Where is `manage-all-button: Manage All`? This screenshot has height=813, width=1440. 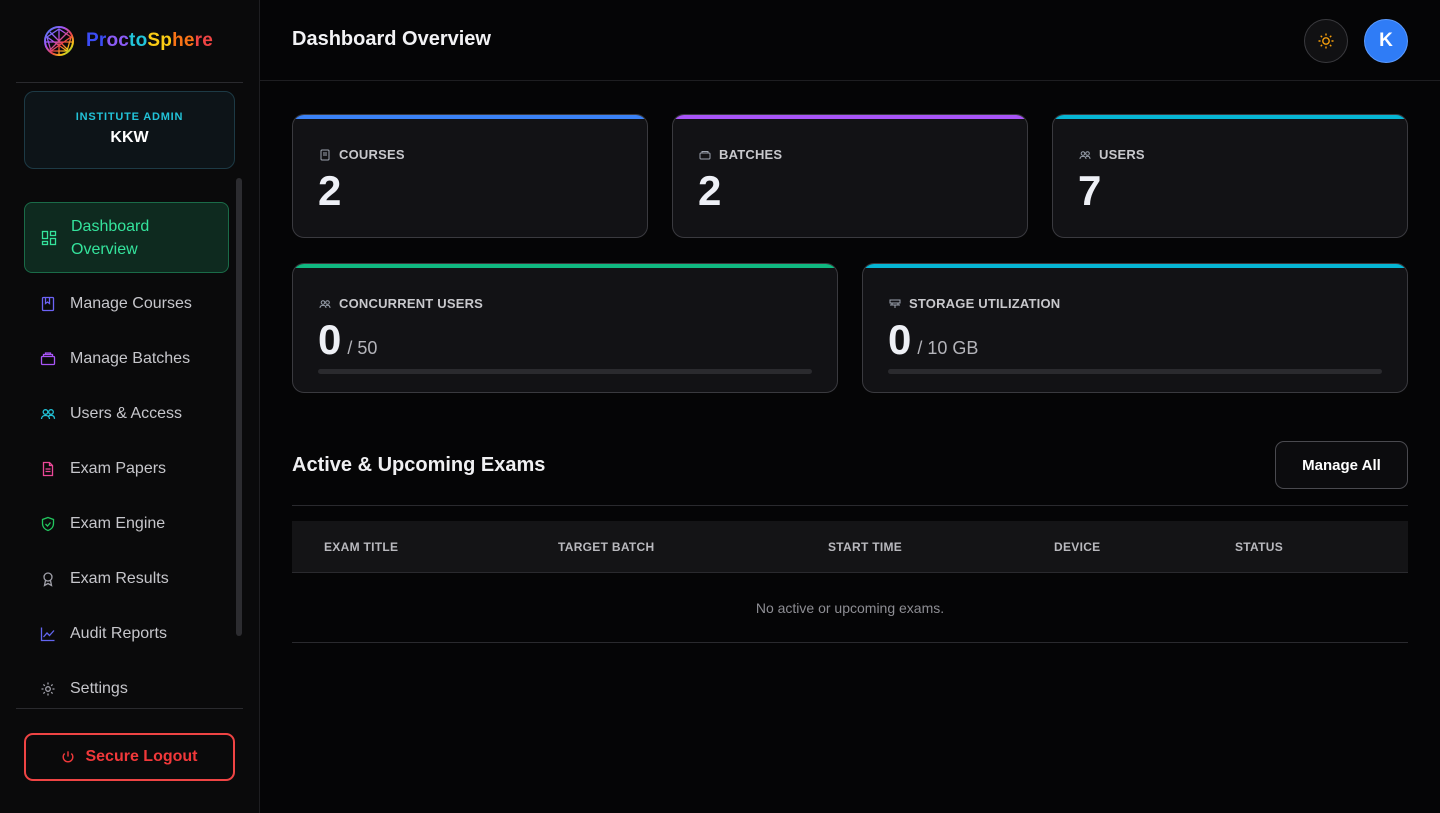 manage-all-button: Manage All is located at coordinates (1341, 465).